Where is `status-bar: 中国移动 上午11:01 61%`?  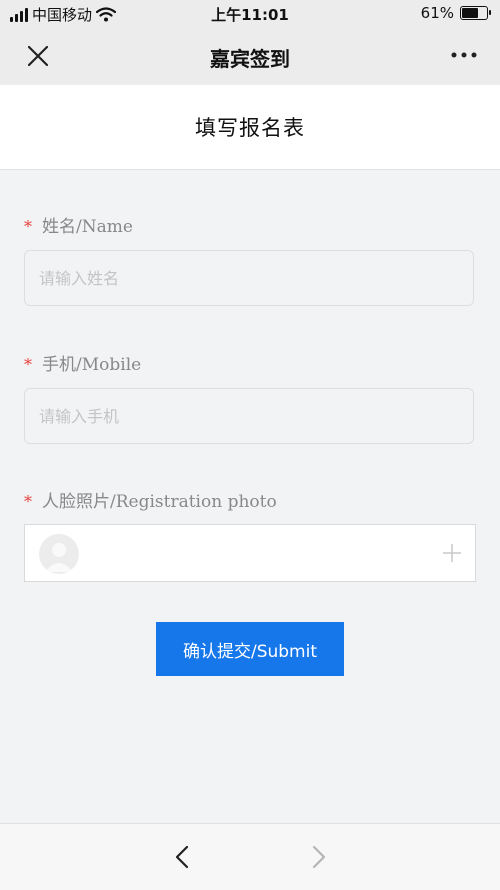
status-bar: 中国移动 上午11:01 61% is located at coordinates (250, 14).